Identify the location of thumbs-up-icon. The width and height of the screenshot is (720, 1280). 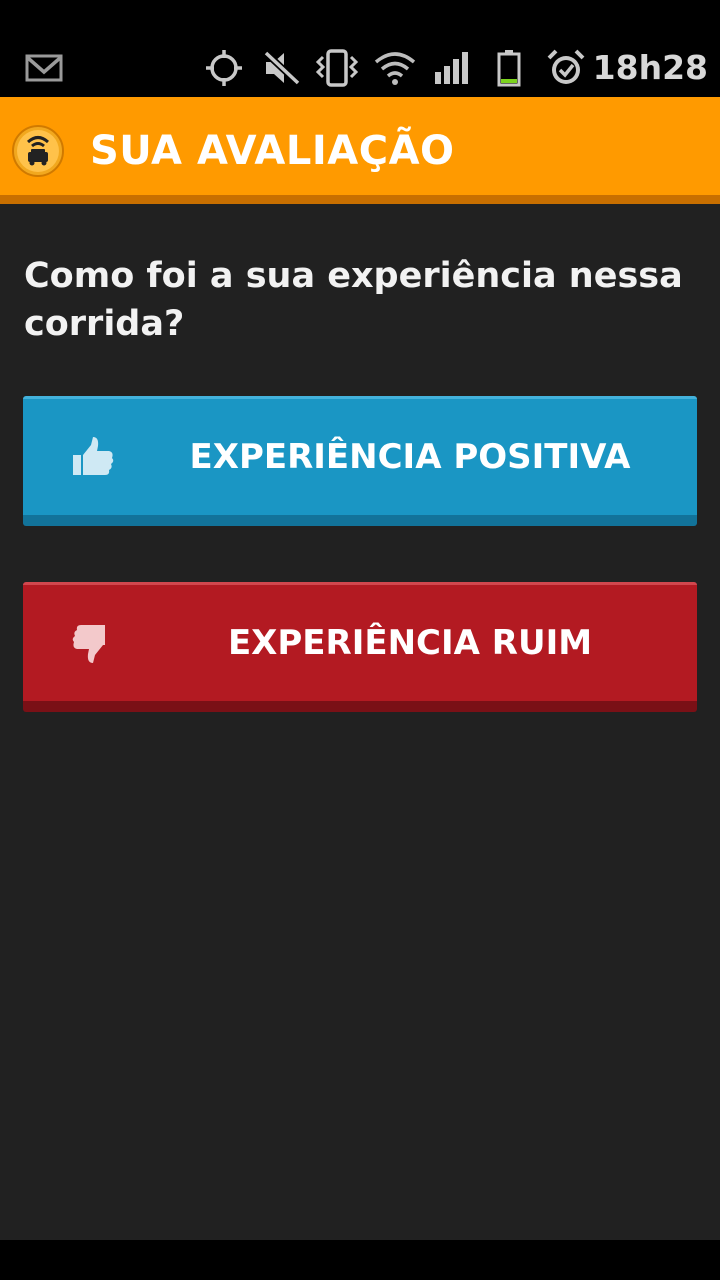
(93, 457).